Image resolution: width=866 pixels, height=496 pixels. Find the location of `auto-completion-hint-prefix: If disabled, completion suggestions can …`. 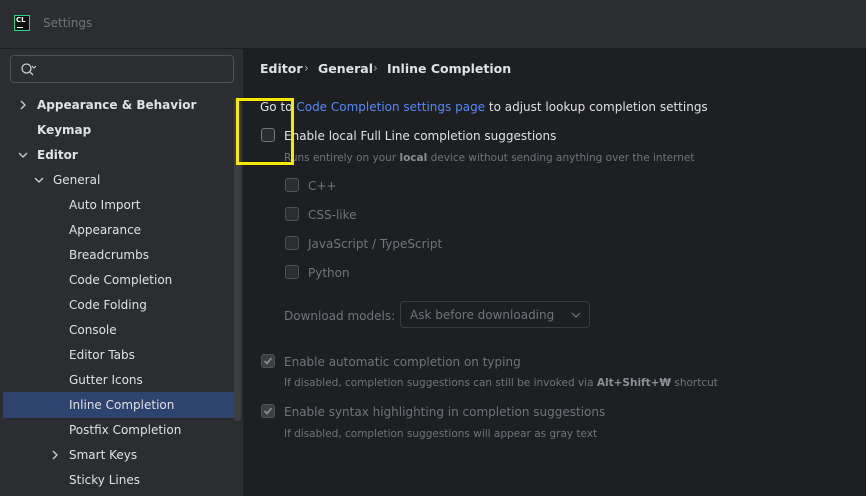

auto-completion-hint-prefix: If disabled, completion suggestions can … is located at coordinates (439, 383).